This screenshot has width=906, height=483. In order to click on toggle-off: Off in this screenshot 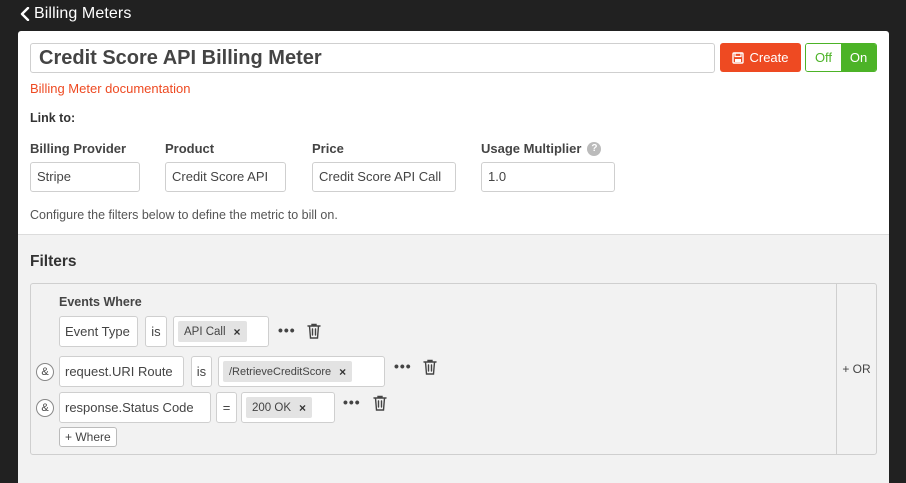, I will do `click(823, 57)`.